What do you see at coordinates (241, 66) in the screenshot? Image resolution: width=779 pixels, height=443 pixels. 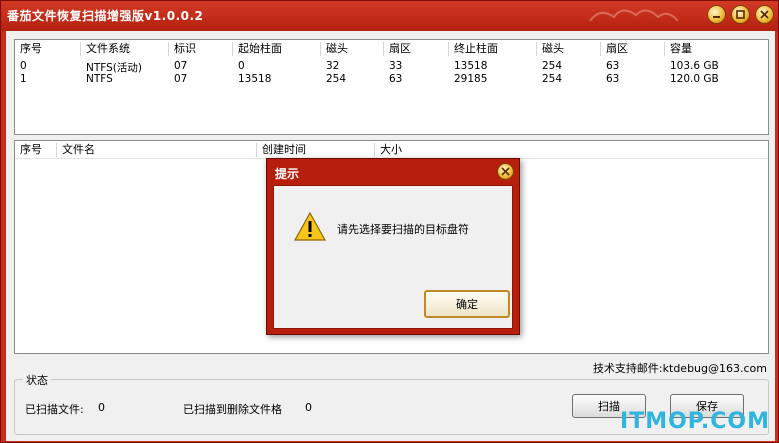 I see `cell-start-cylinder: 0` at bounding box center [241, 66].